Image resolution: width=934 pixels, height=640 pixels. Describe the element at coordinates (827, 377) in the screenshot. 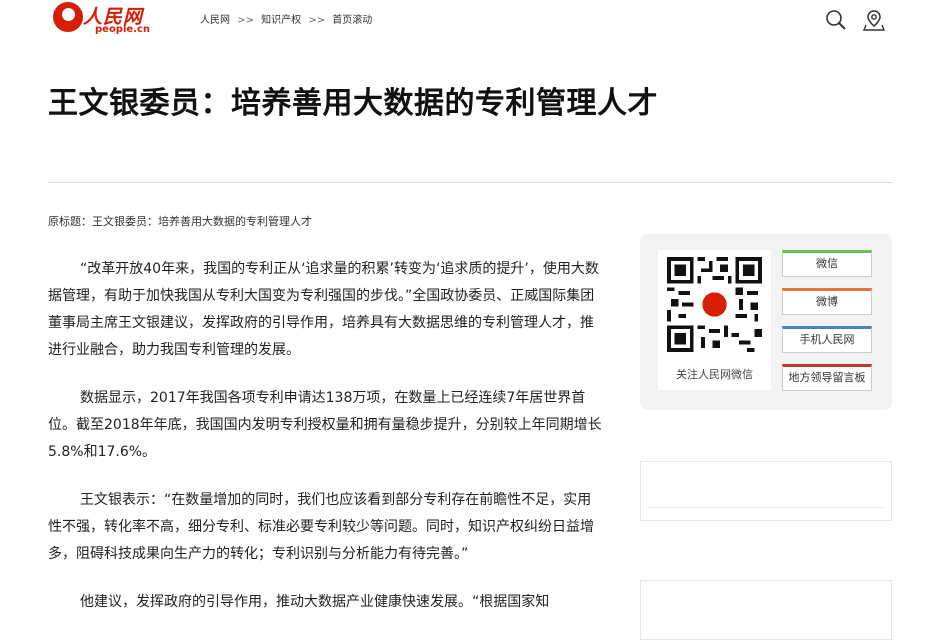

I see `leader-message-board-button: 地方领导留言板` at that location.